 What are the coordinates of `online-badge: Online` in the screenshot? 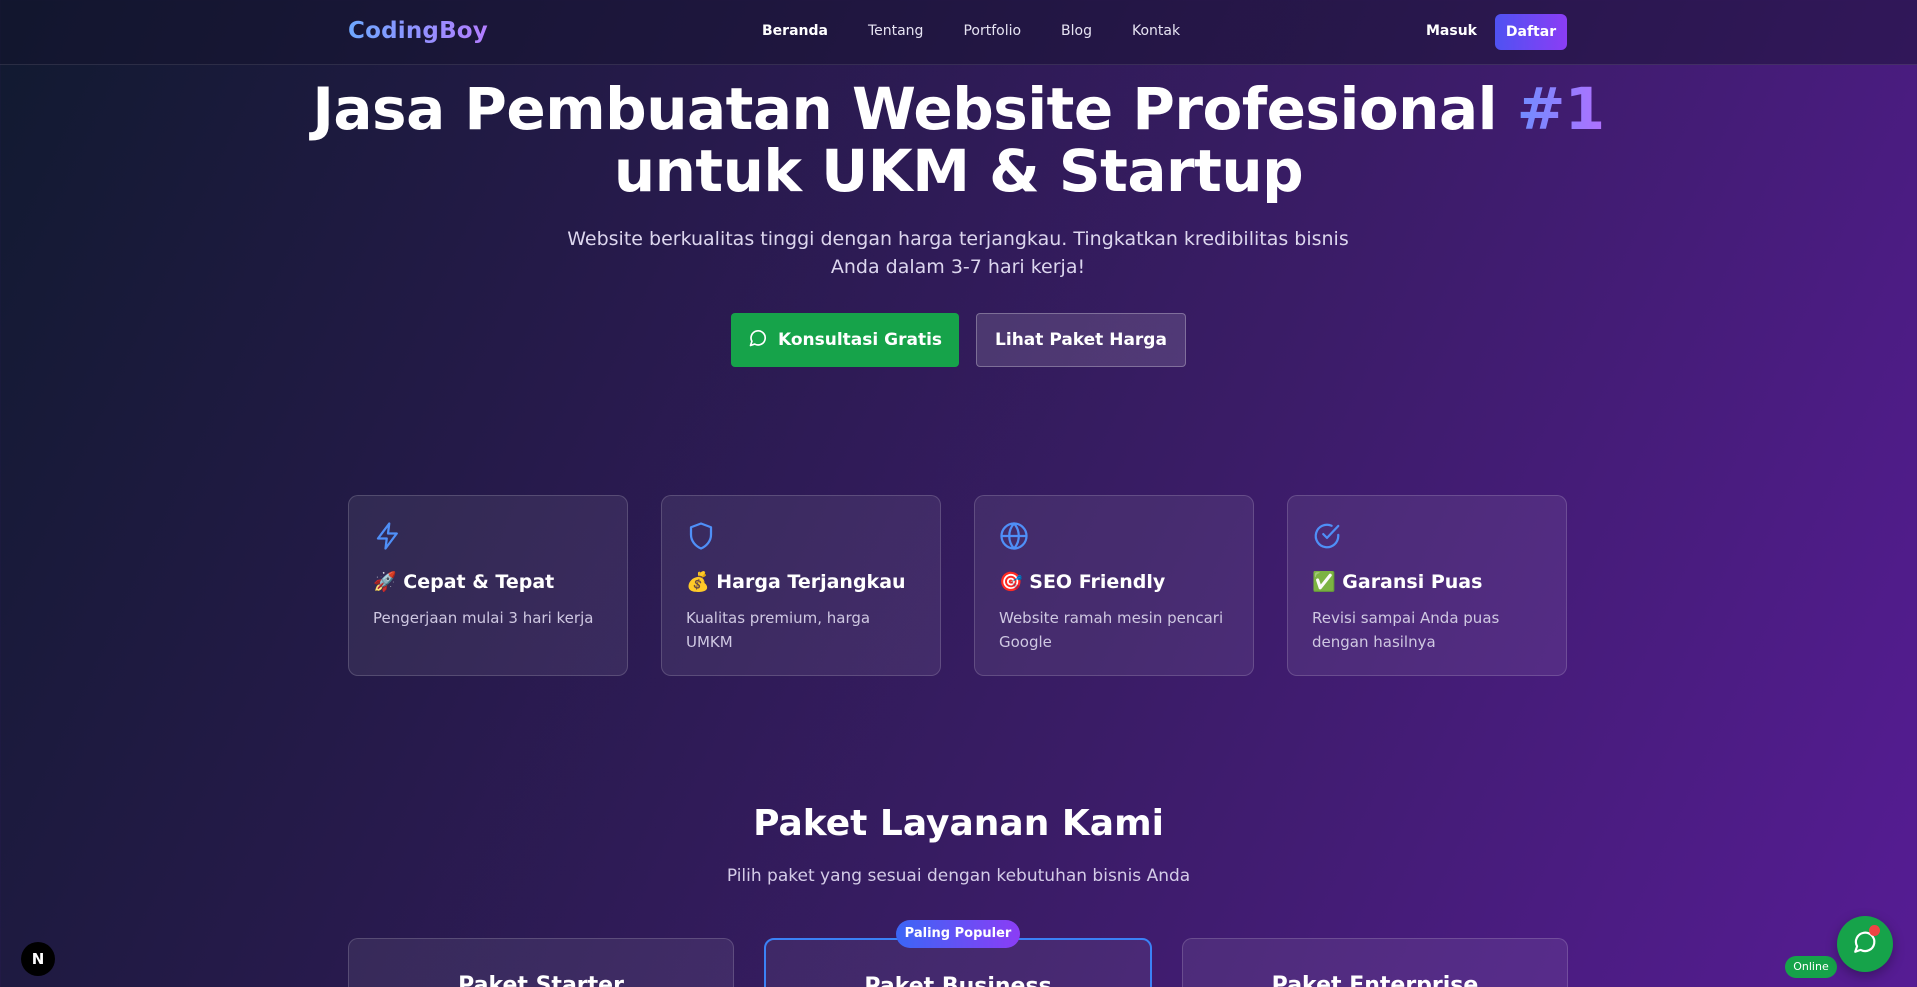 It's located at (1811, 967).